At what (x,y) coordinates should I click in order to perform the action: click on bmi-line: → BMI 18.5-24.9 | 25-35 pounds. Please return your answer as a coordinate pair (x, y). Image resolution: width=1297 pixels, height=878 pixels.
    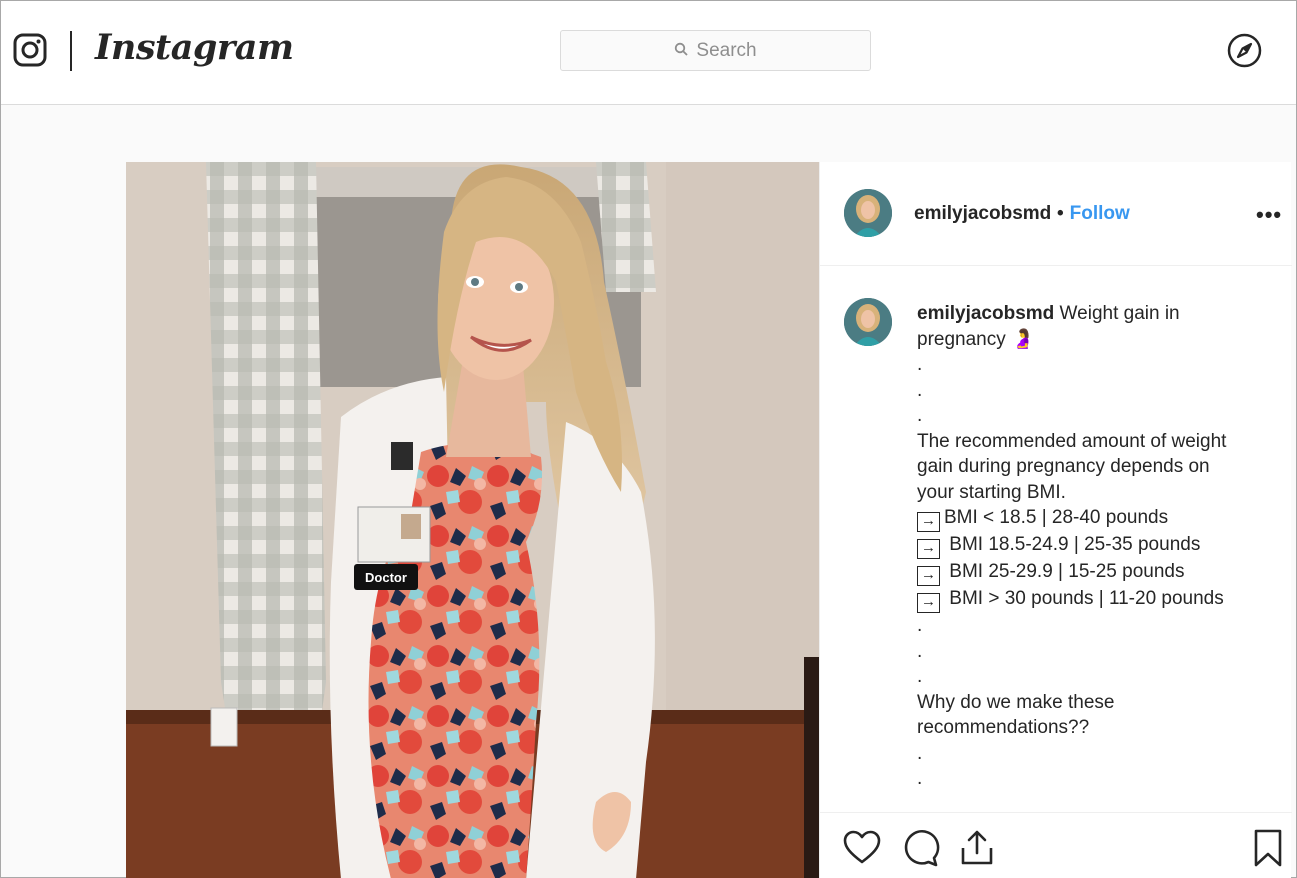
    Looking at the image, I should click on (1097, 545).